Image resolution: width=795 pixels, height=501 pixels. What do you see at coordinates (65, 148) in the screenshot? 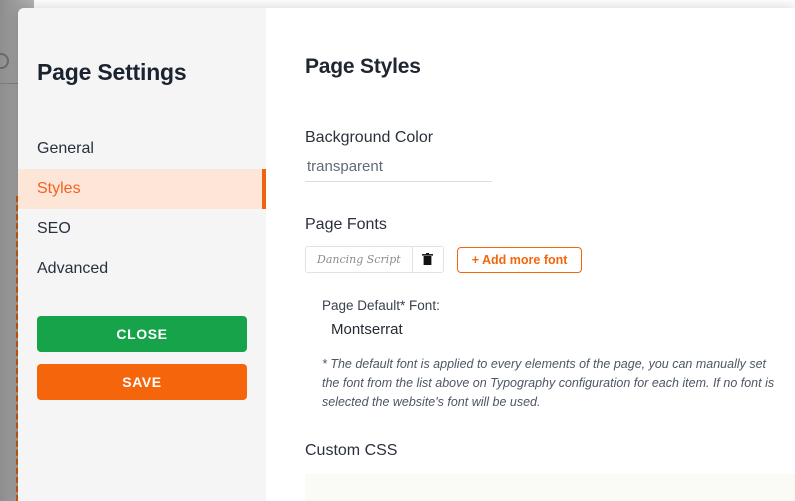
I see `sidebar-item-label: General` at bounding box center [65, 148].